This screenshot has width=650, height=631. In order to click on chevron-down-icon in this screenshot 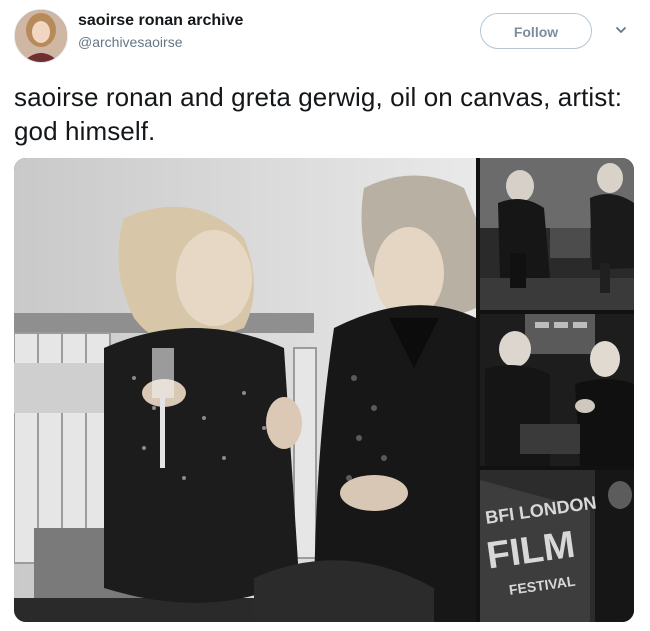, I will do `click(621, 30)`.